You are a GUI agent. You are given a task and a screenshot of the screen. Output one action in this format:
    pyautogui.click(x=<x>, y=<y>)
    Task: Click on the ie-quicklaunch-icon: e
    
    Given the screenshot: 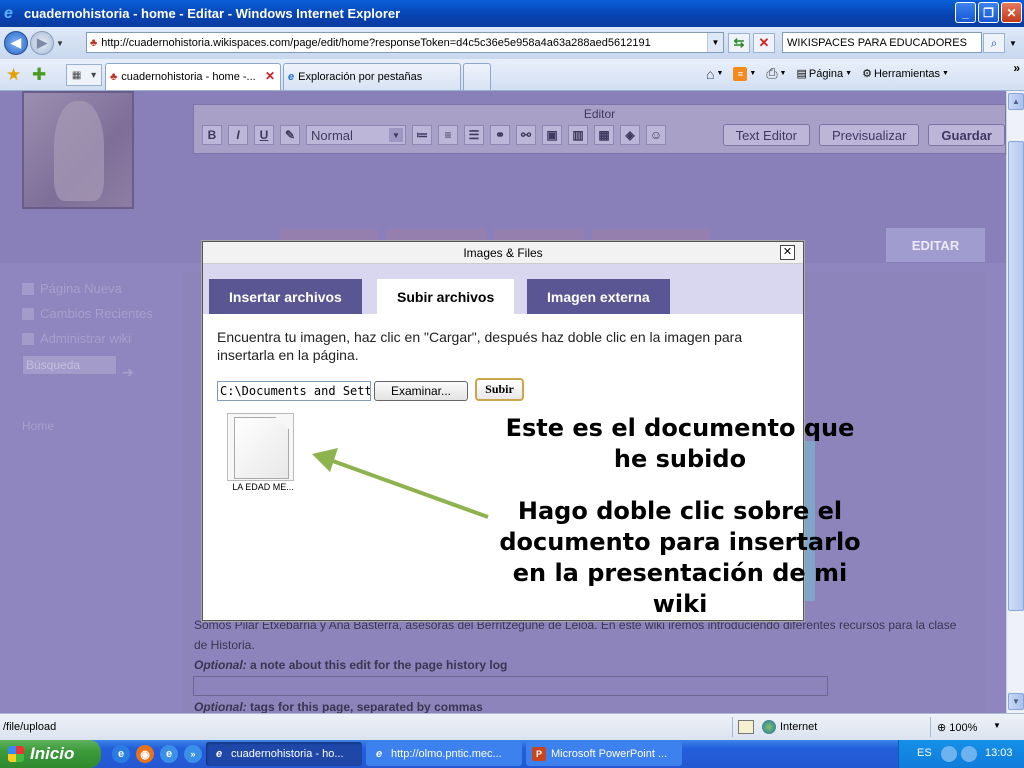 What is the action you would take?
    pyautogui.click(x=121, y=754)
    